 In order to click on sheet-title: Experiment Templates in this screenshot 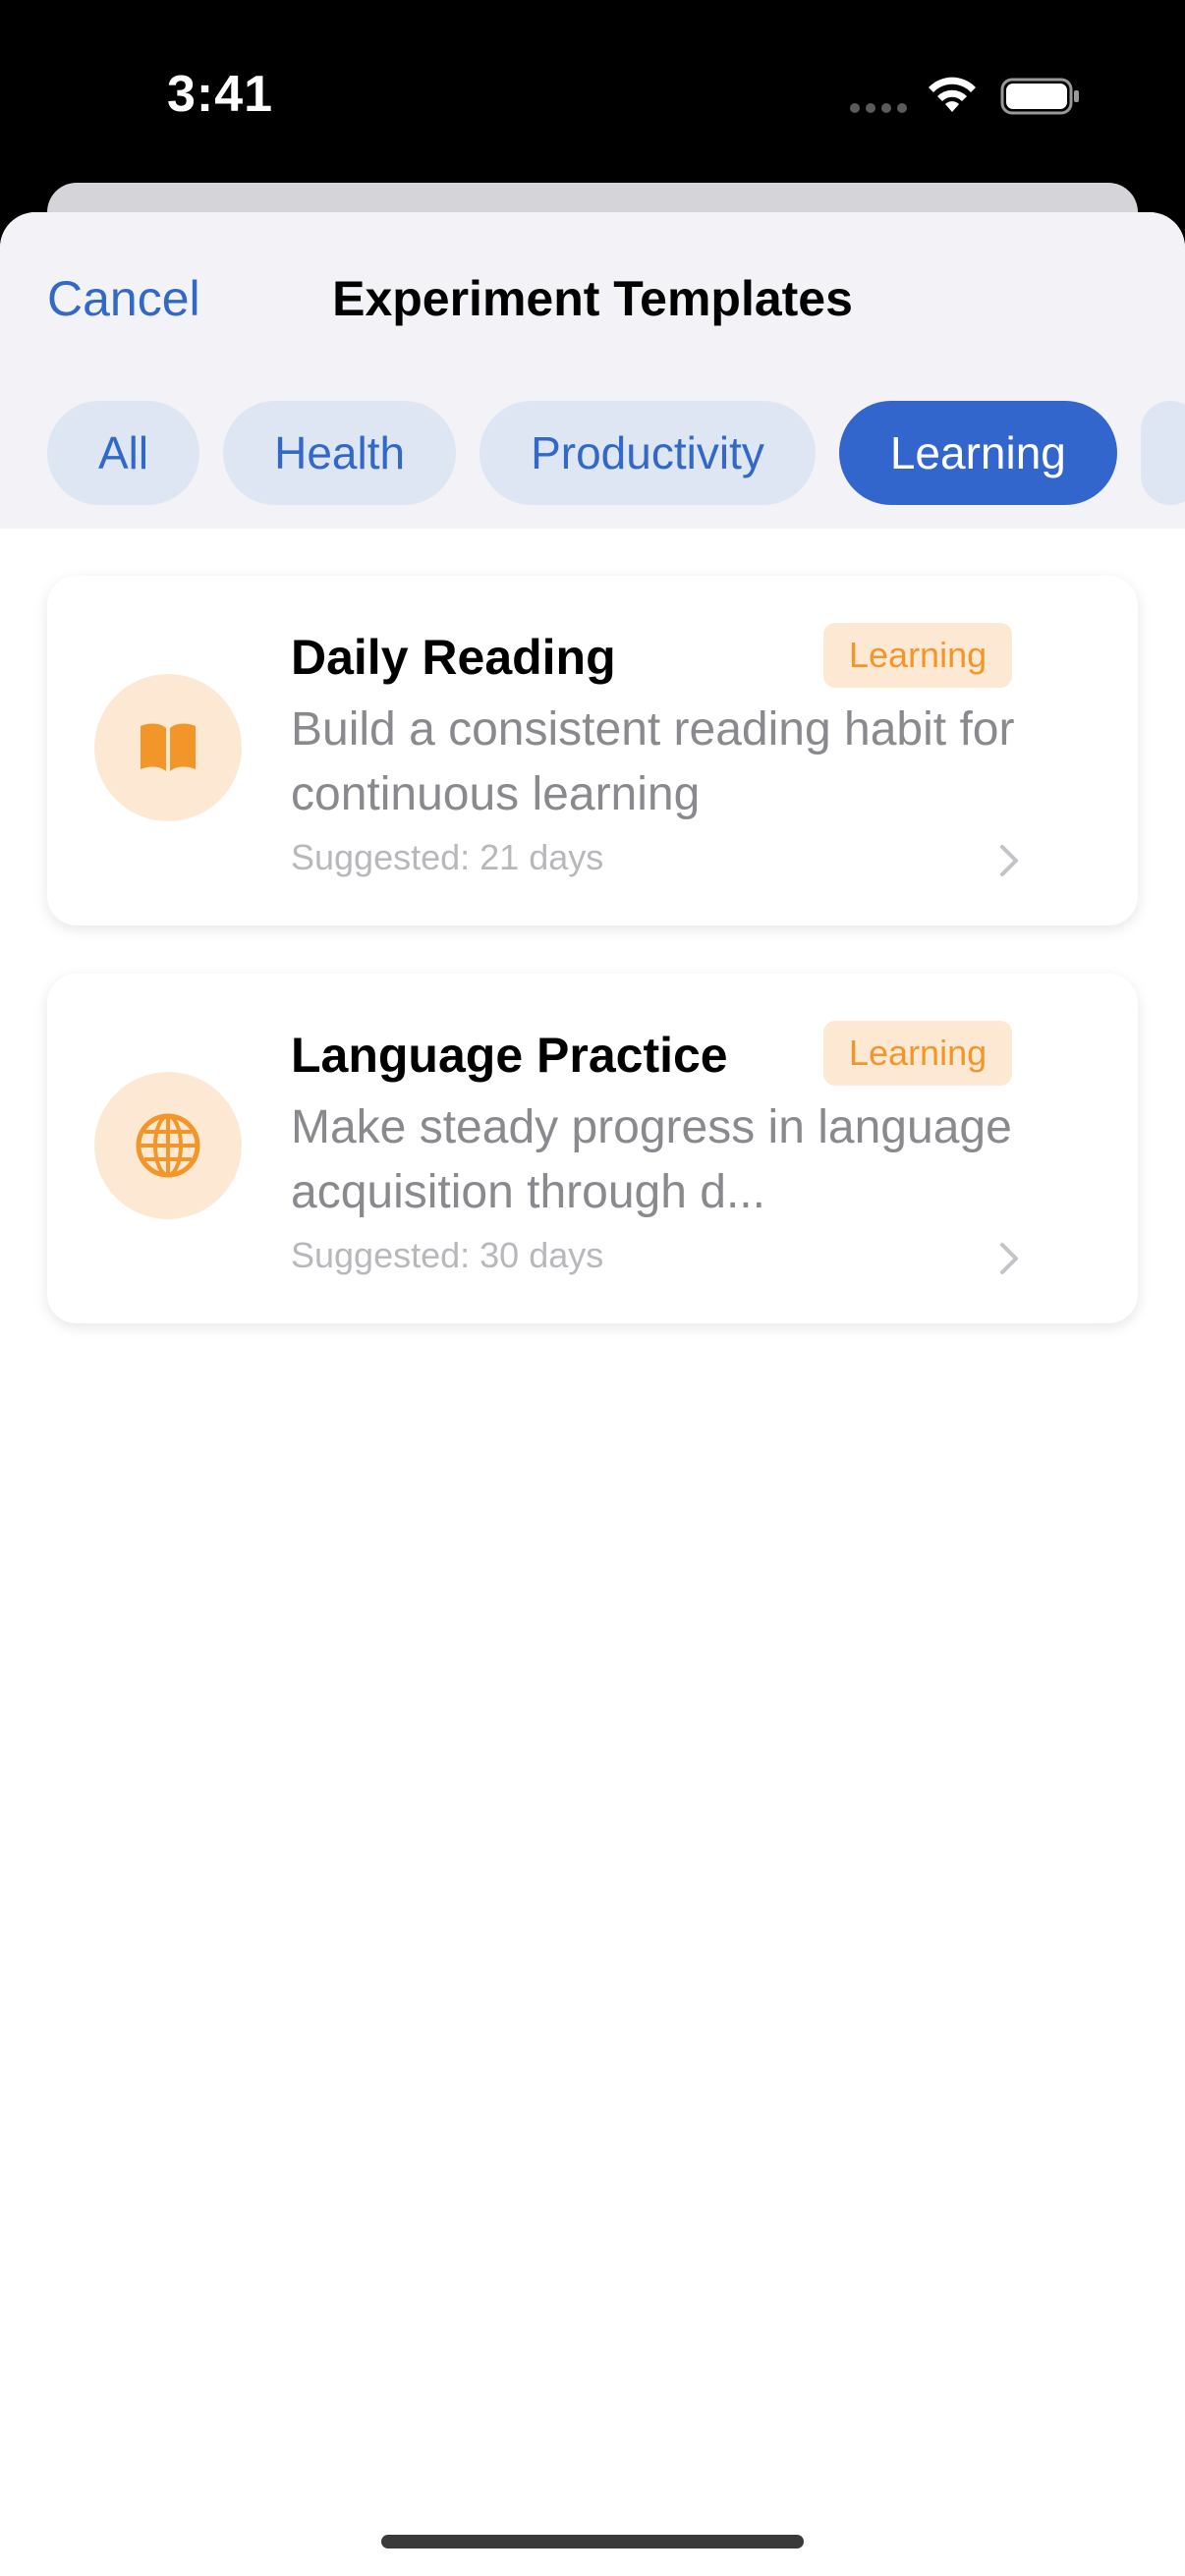, I will do `click(592, 298)`.